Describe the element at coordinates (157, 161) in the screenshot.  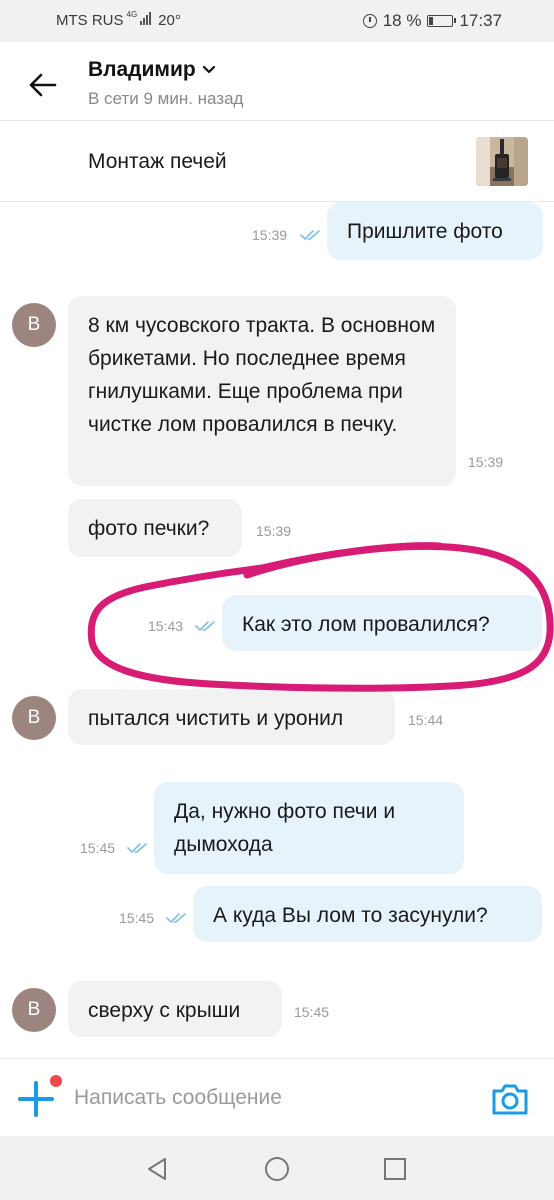
I see `listing-title: Монтаж печей` at that location.